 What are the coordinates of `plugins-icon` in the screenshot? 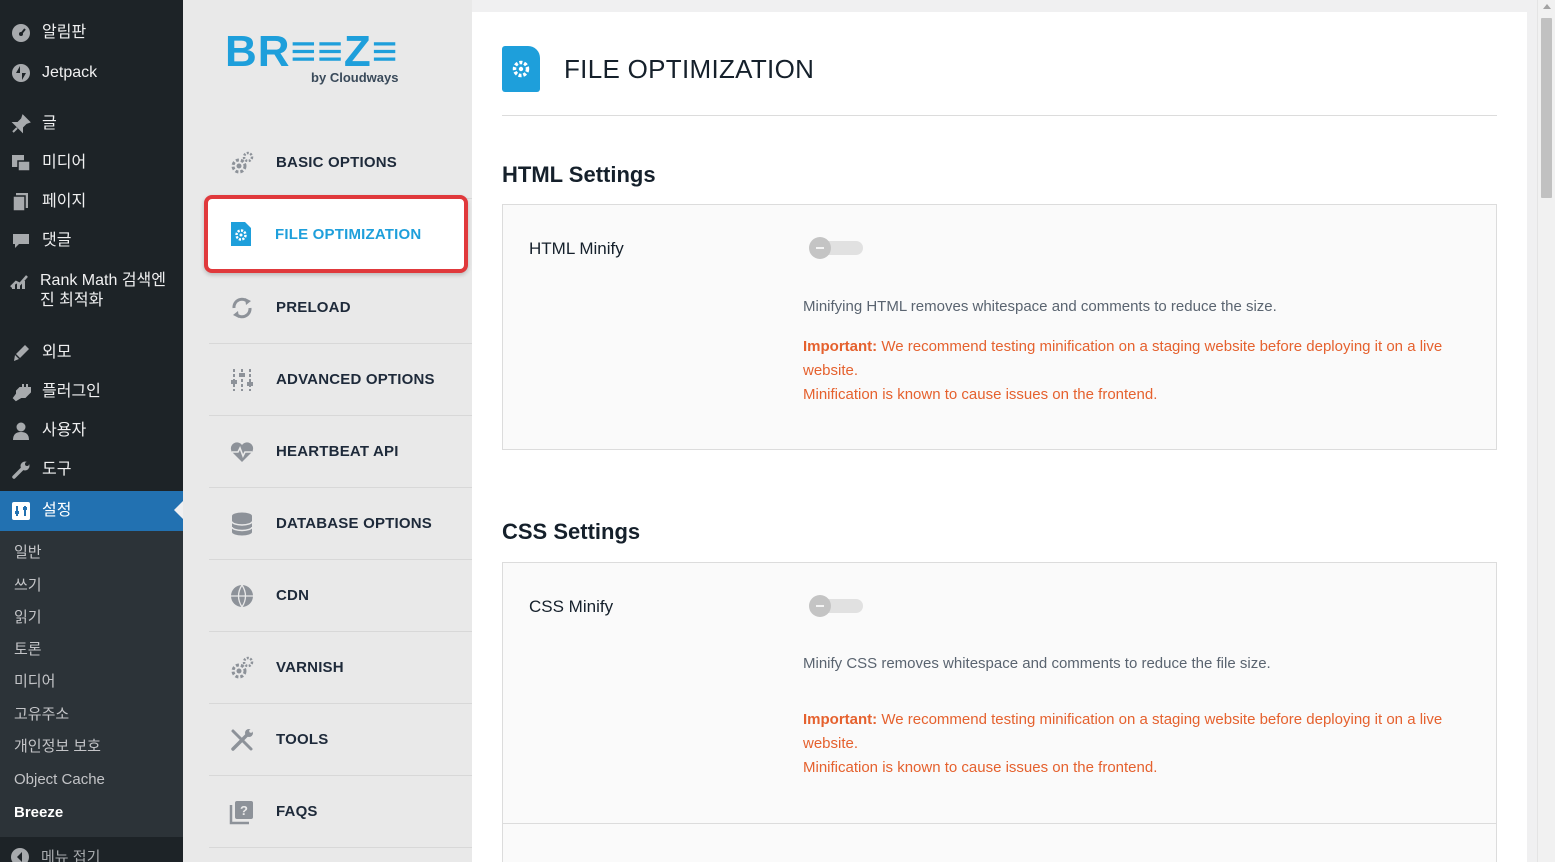 It's located at (21, 392).